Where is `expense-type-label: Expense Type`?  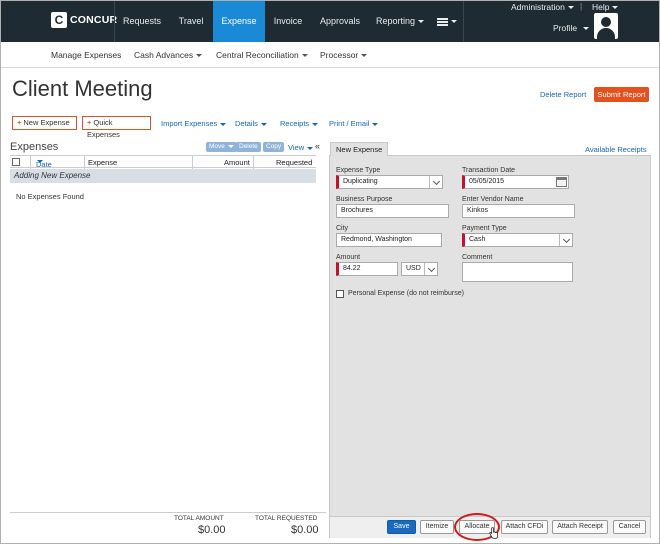 expense-type-label: Expense Type is located at coordinates (358, 170).